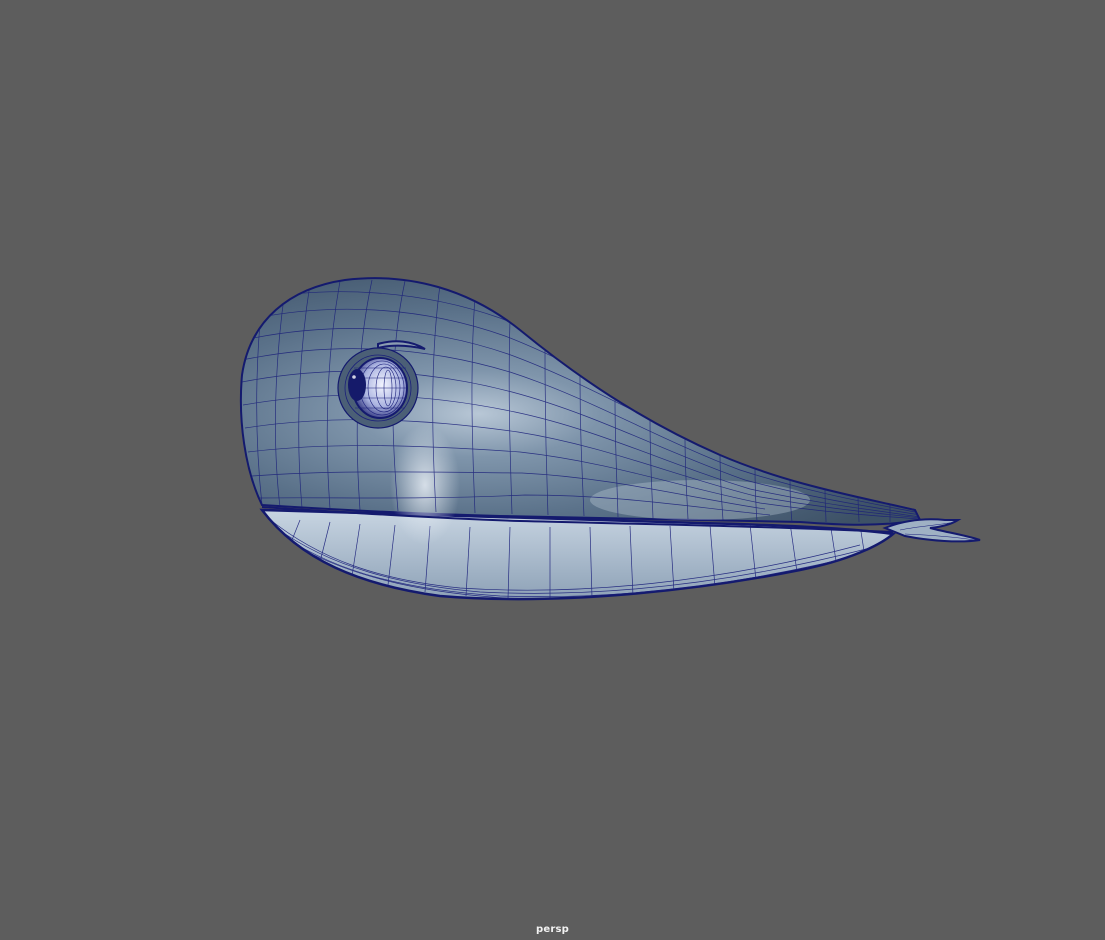 The image size is (1105, 940). I want to click on whale-eye, so click(378, 388).